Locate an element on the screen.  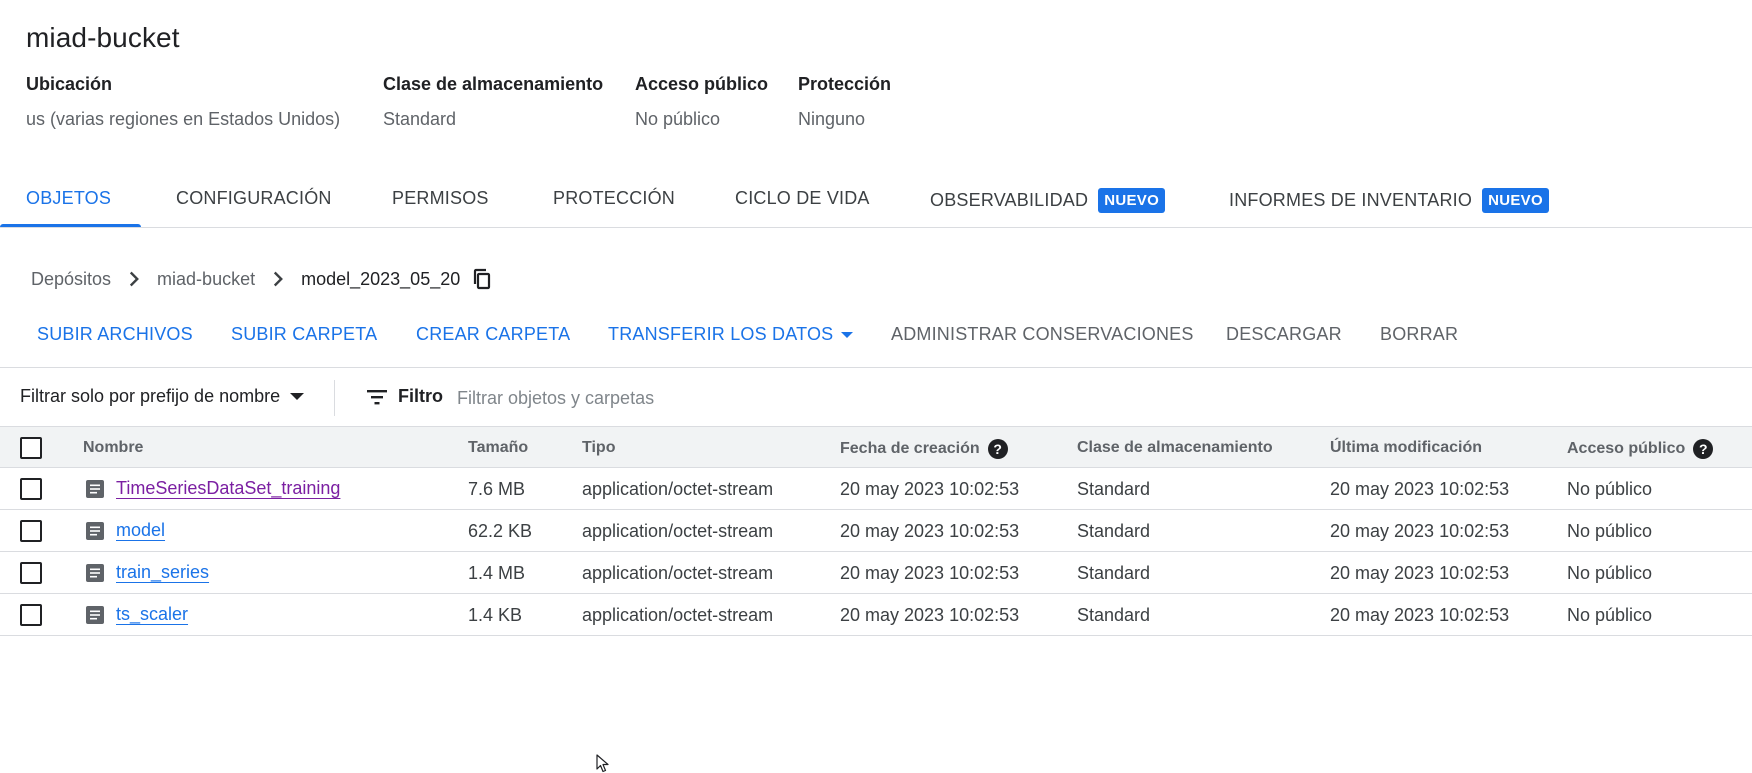
cell-size: 7.6 MB is located at coordinates (497, 489).